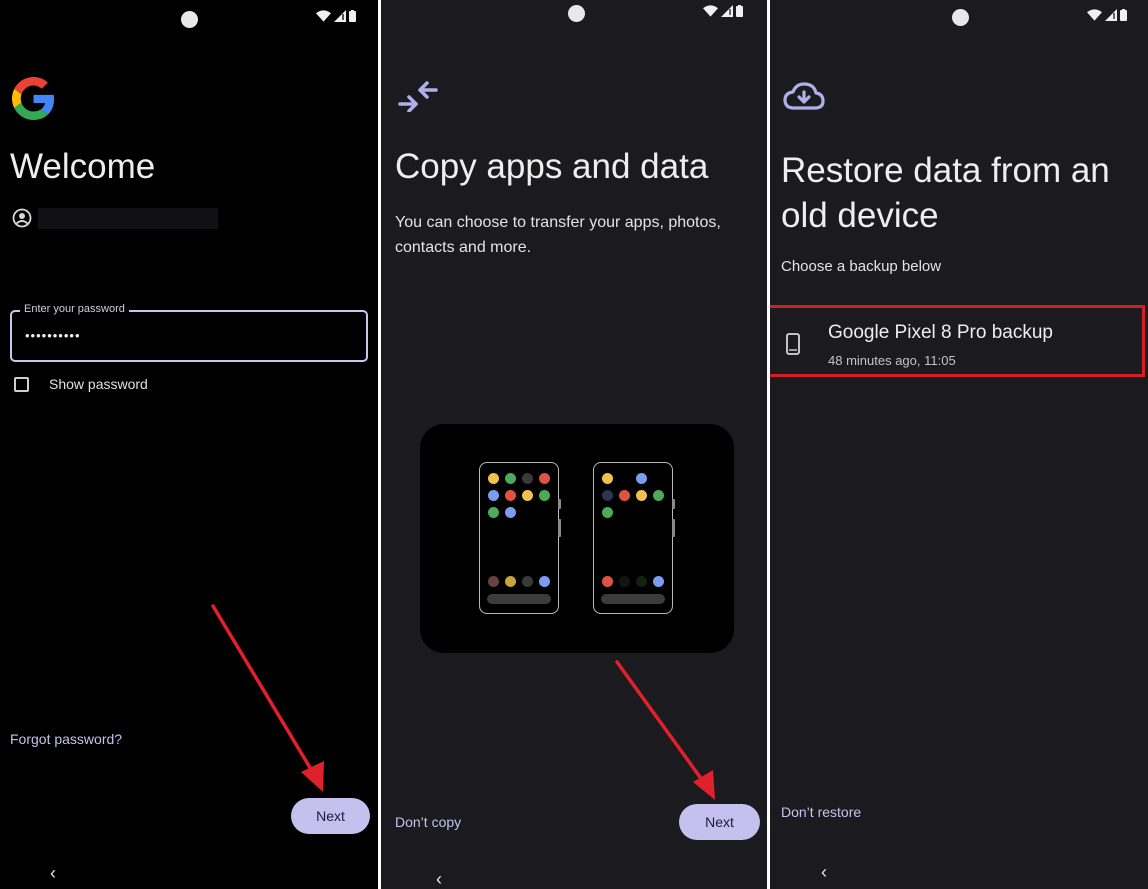  What do you see at coordinates (577, 538) in the screenshot?
I see `transfer-illustration` at bounding box center [577, 538].